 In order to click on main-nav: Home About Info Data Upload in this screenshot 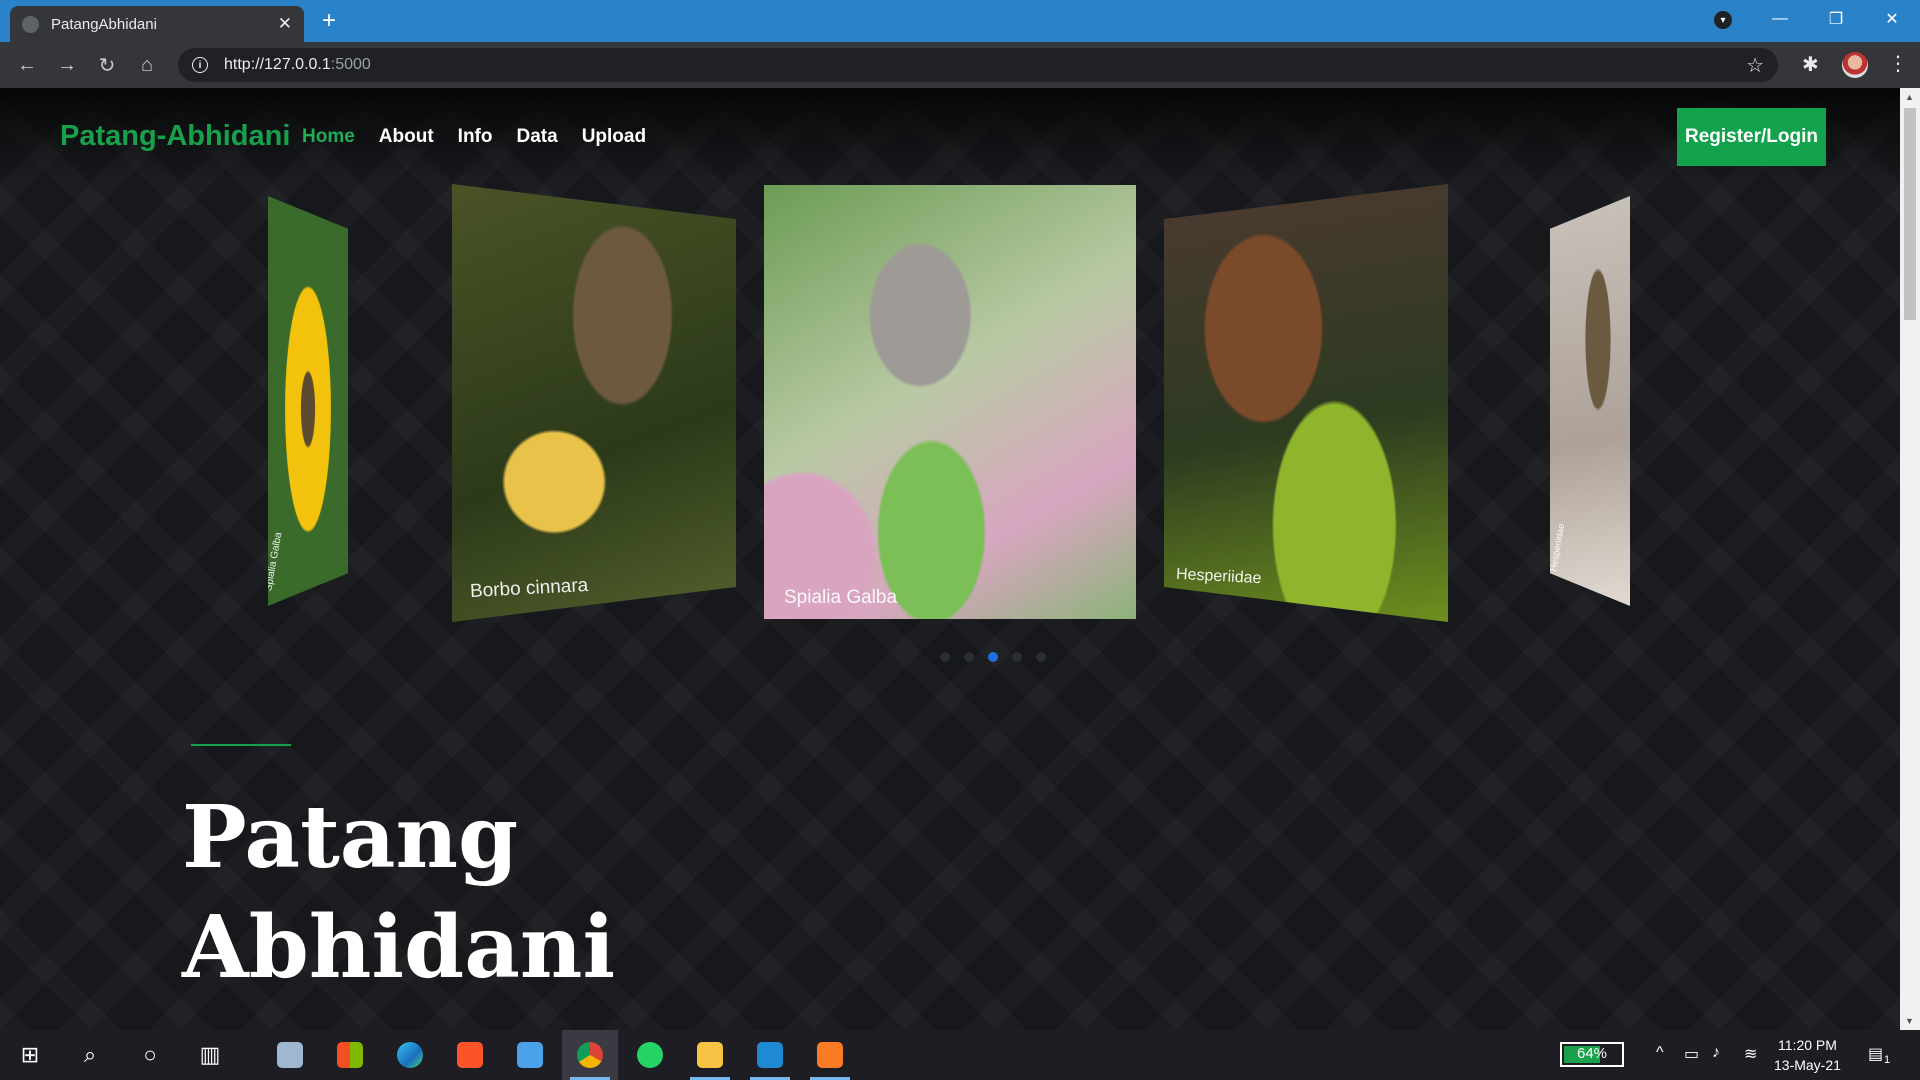, I will do `click(474, 137)`.